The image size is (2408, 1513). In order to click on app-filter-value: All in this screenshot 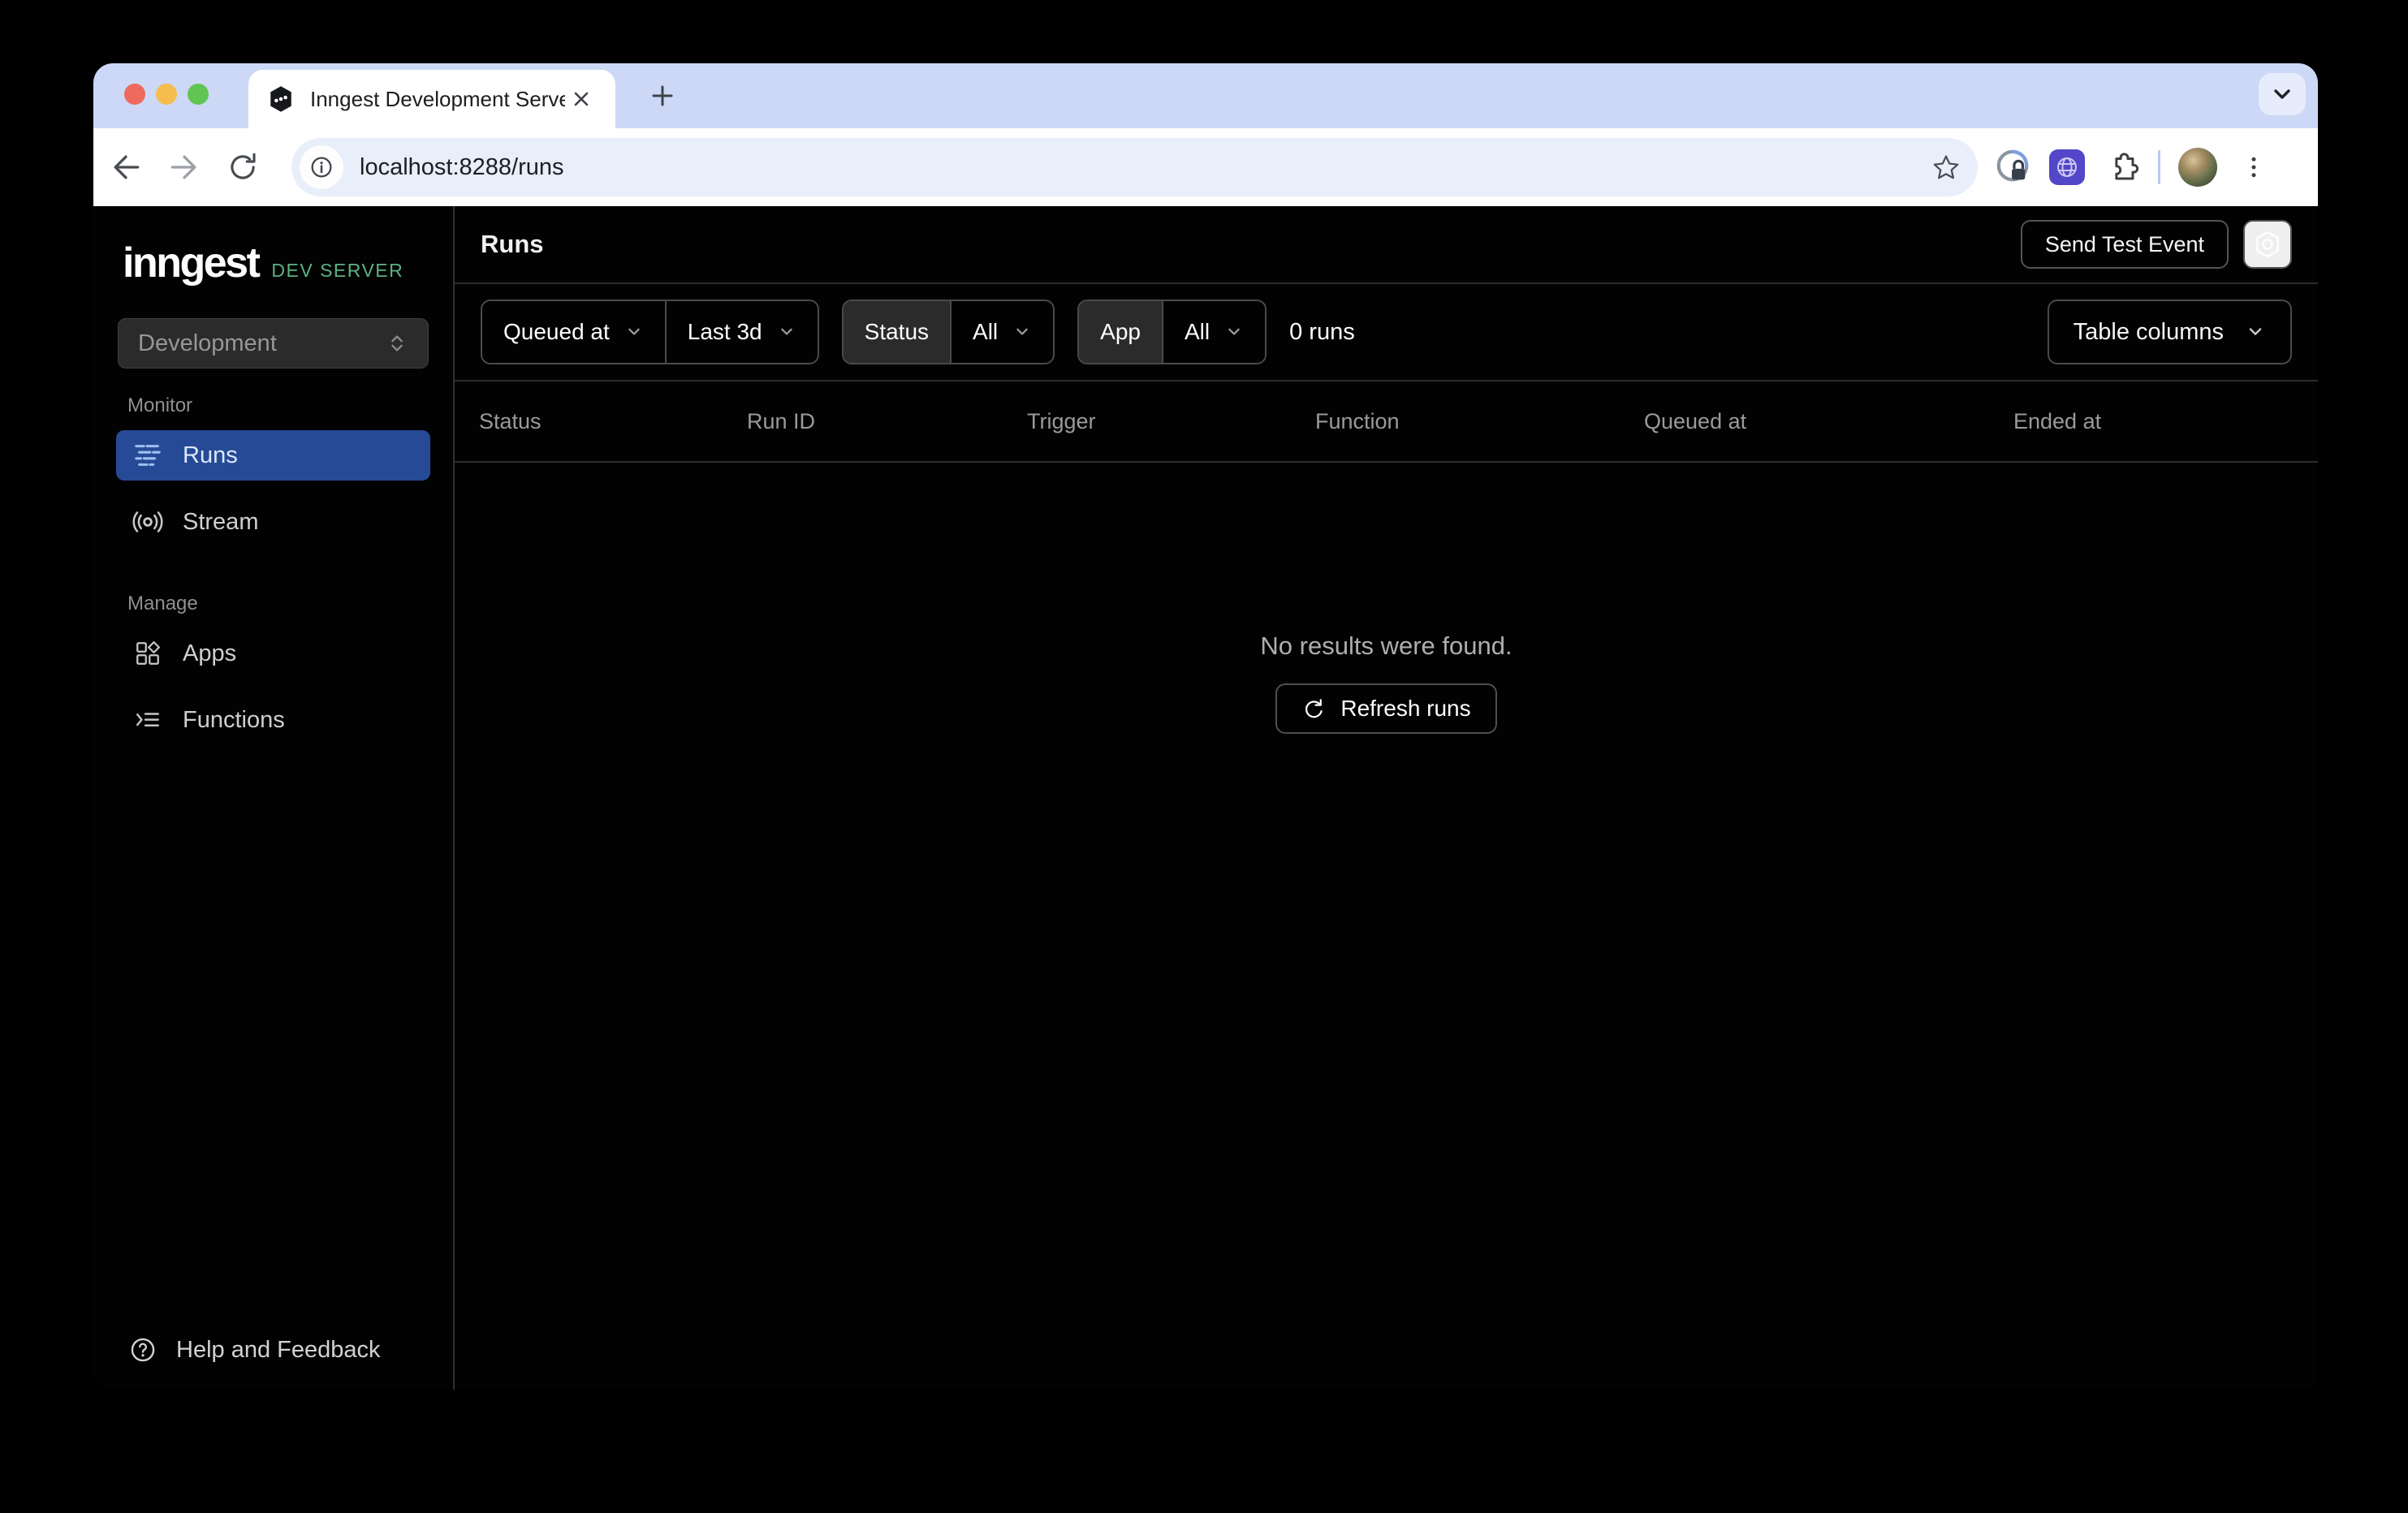, I will do `click(1197, 331)`.